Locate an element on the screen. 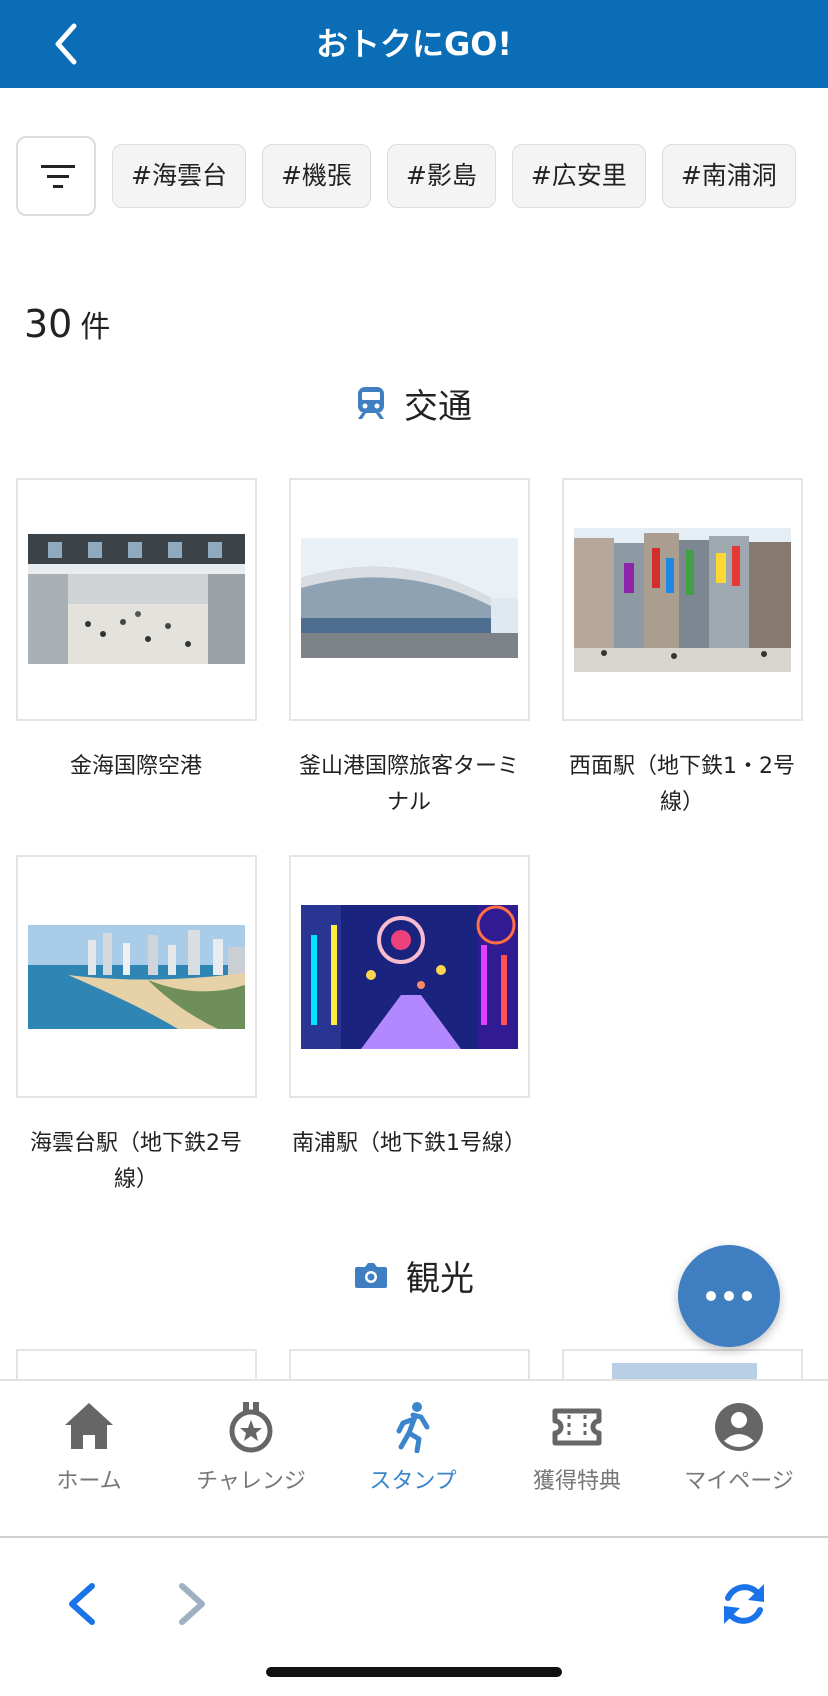 Image resolution: width=828 pixels, height=1696 pixels. spot-caption: 釜山港国際旅客ターミ ナル is located at coordinates (409, 785).